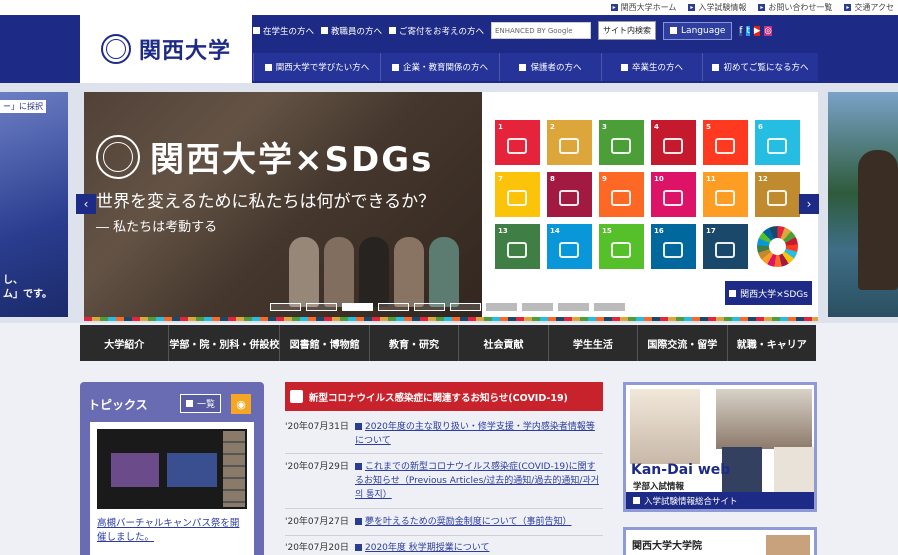  What do you see at coordinates (777, 194) in the screenshot?
I see `sdg-goal-tile: 12` at bounding box center [777, 194].